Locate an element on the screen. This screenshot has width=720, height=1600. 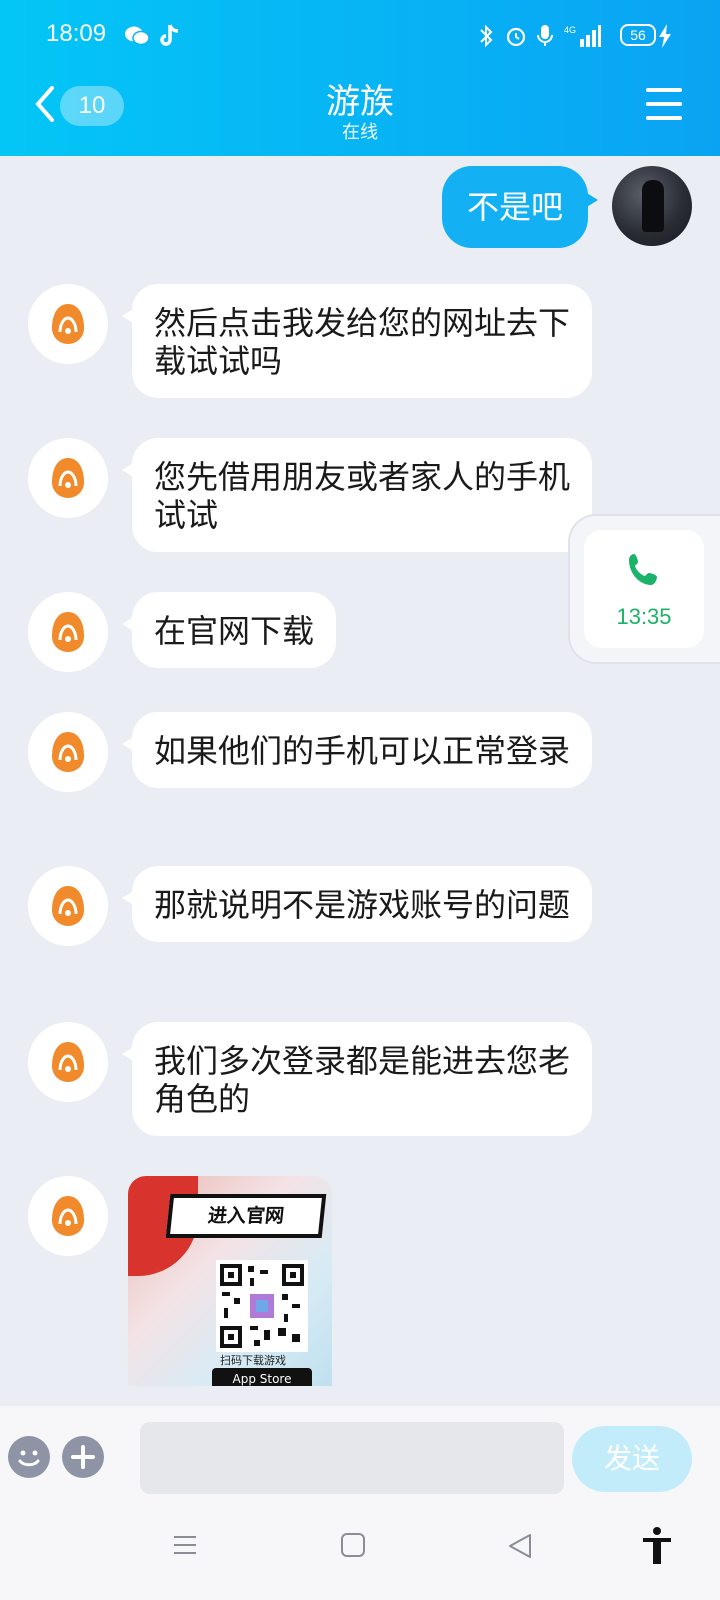
alarm-icon is located at coordinates (516, 36).